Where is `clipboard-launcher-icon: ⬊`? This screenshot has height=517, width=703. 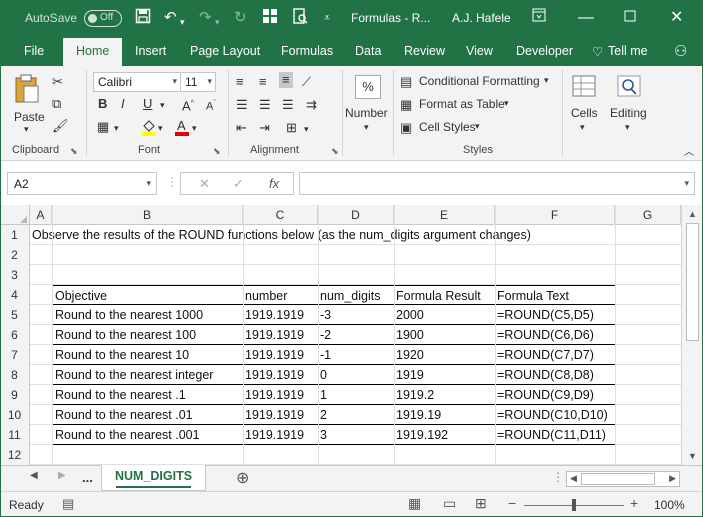
clipboard-launcher-icon: ⬊ is located at coordinates (74, 151).